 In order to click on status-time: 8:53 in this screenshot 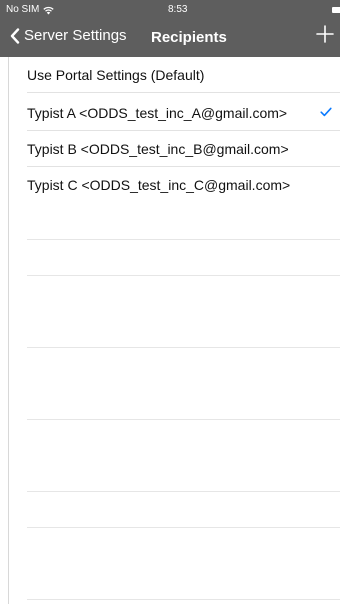, I will do `click(178, 9)`.